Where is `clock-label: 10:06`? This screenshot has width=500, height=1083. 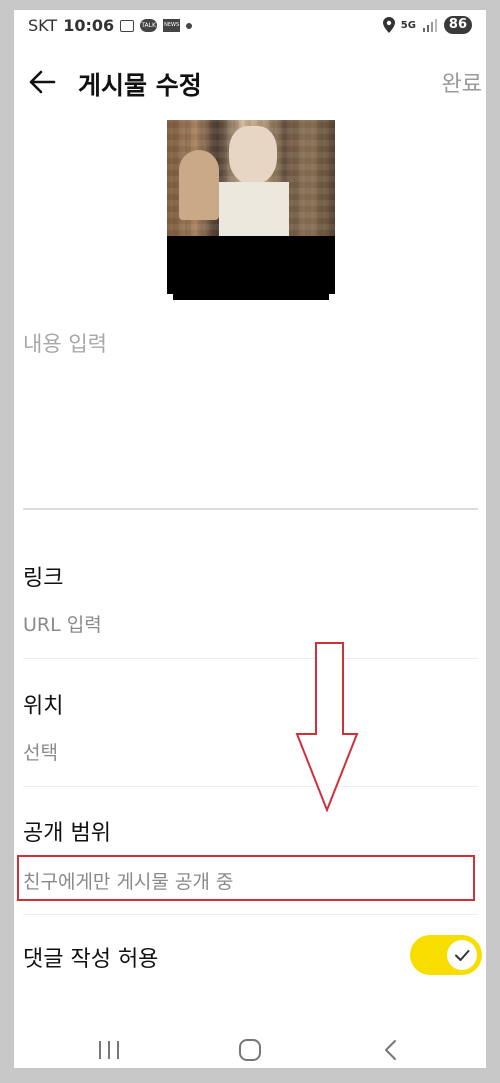
clock-label: 10:06 is located at coordinates (89, 25).